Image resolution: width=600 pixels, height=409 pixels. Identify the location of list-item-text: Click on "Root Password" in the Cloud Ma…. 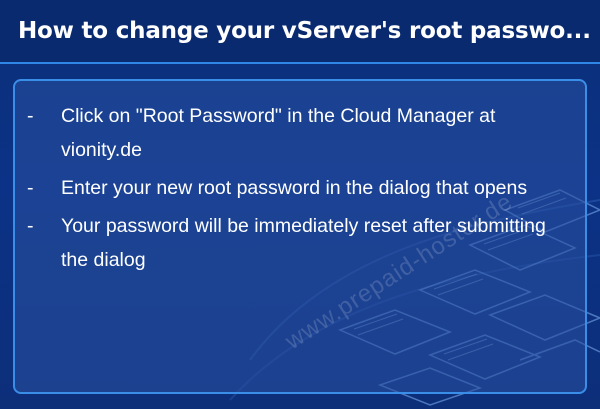
(278, 133).